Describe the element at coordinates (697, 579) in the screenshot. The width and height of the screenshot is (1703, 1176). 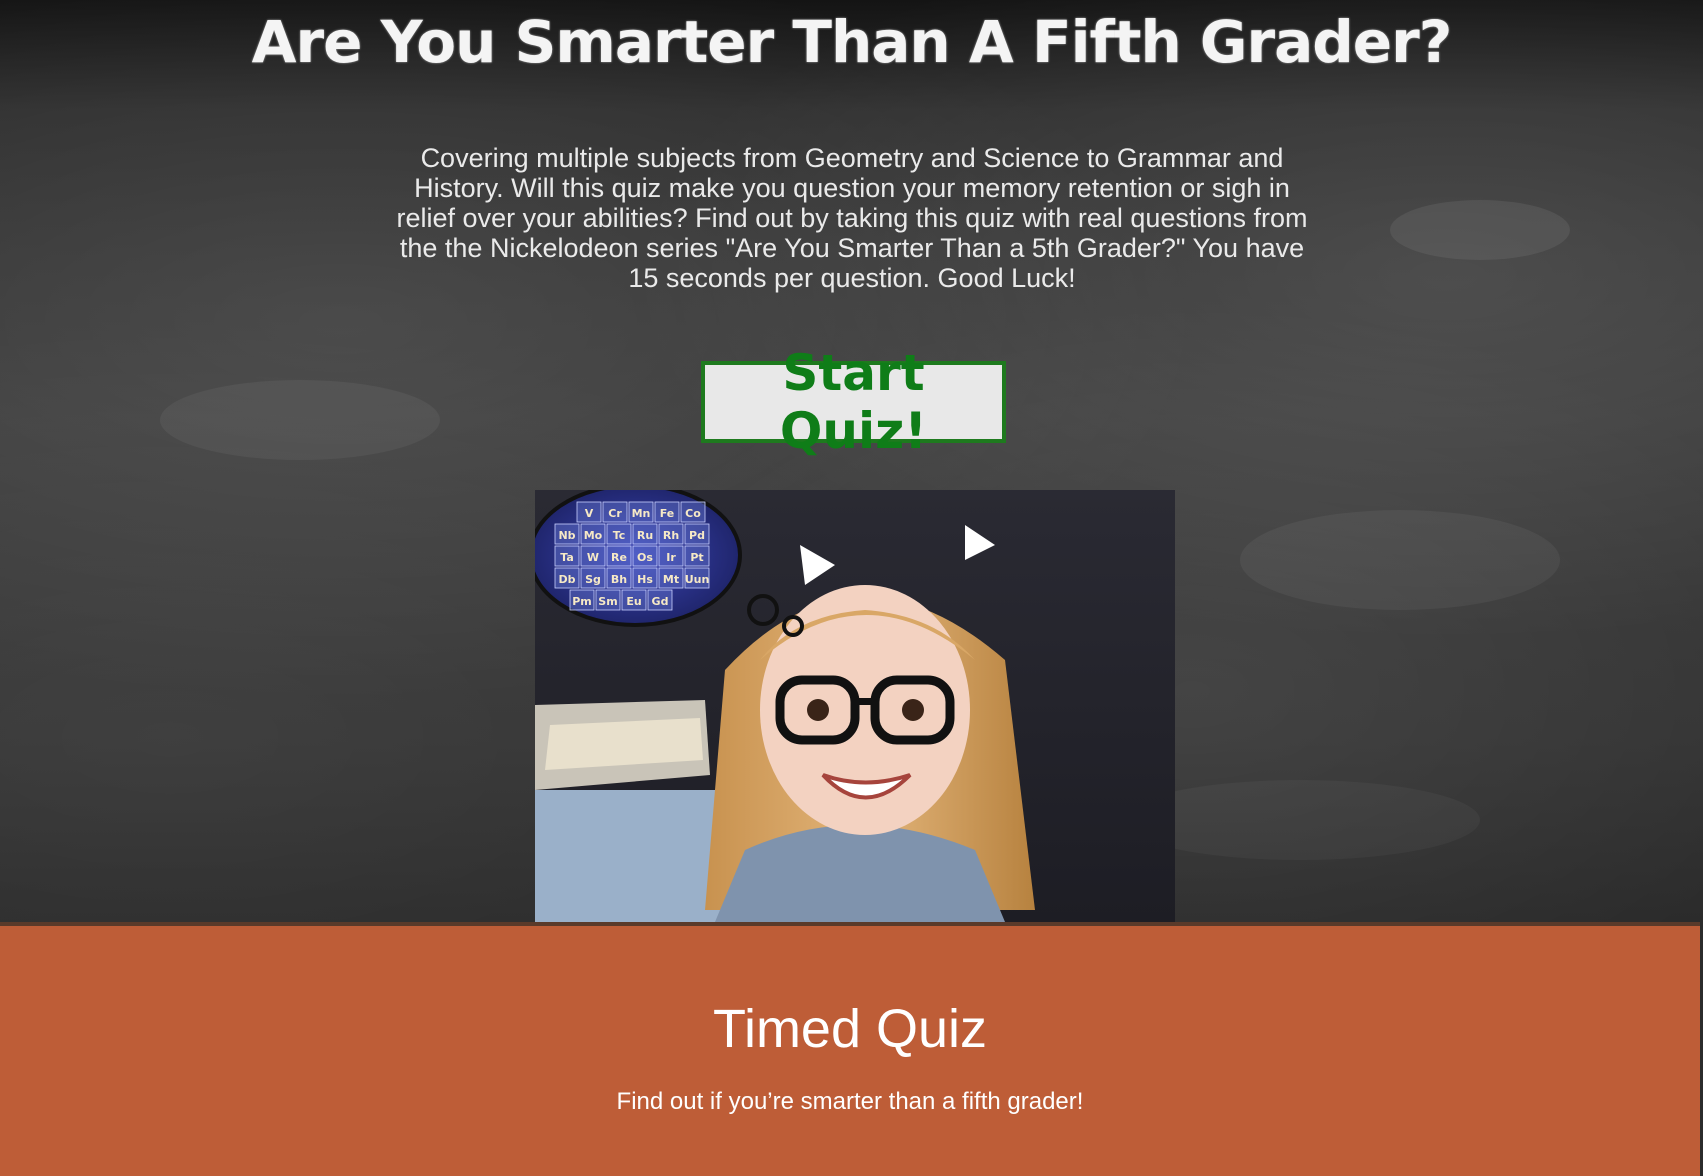
I see `periodic-symbol: Uun` at that location.